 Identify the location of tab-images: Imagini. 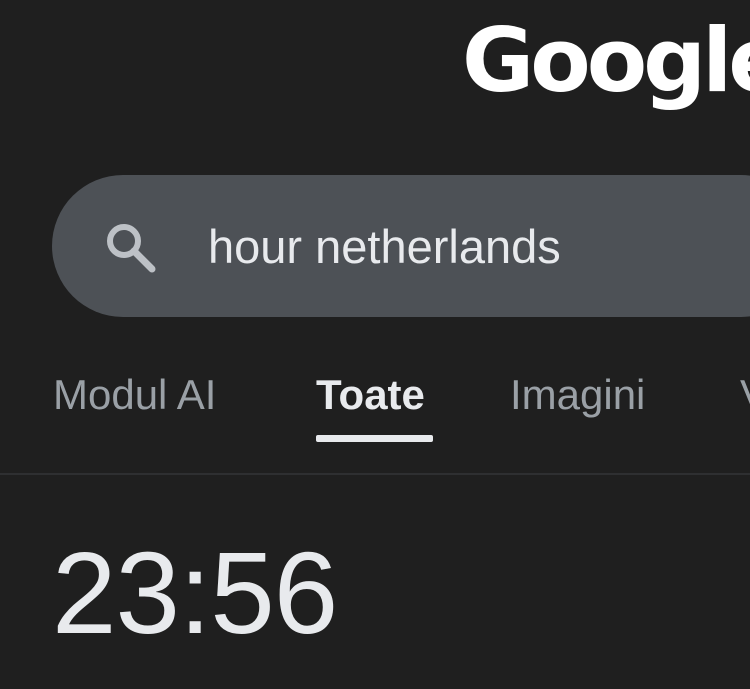
(577, 395).